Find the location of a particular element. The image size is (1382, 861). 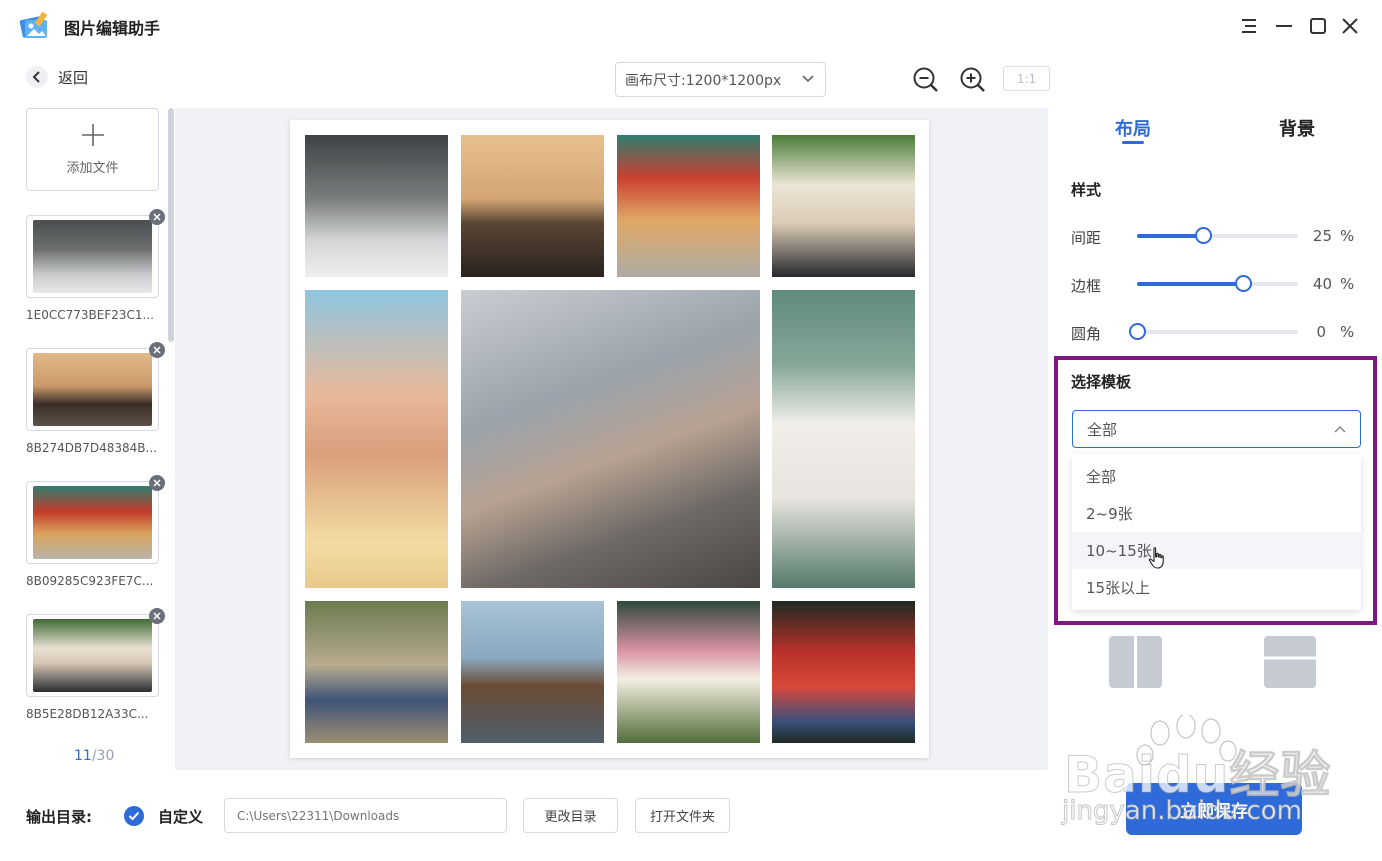

ratio-button: 1:1 is located at coordinates (1026, 78).